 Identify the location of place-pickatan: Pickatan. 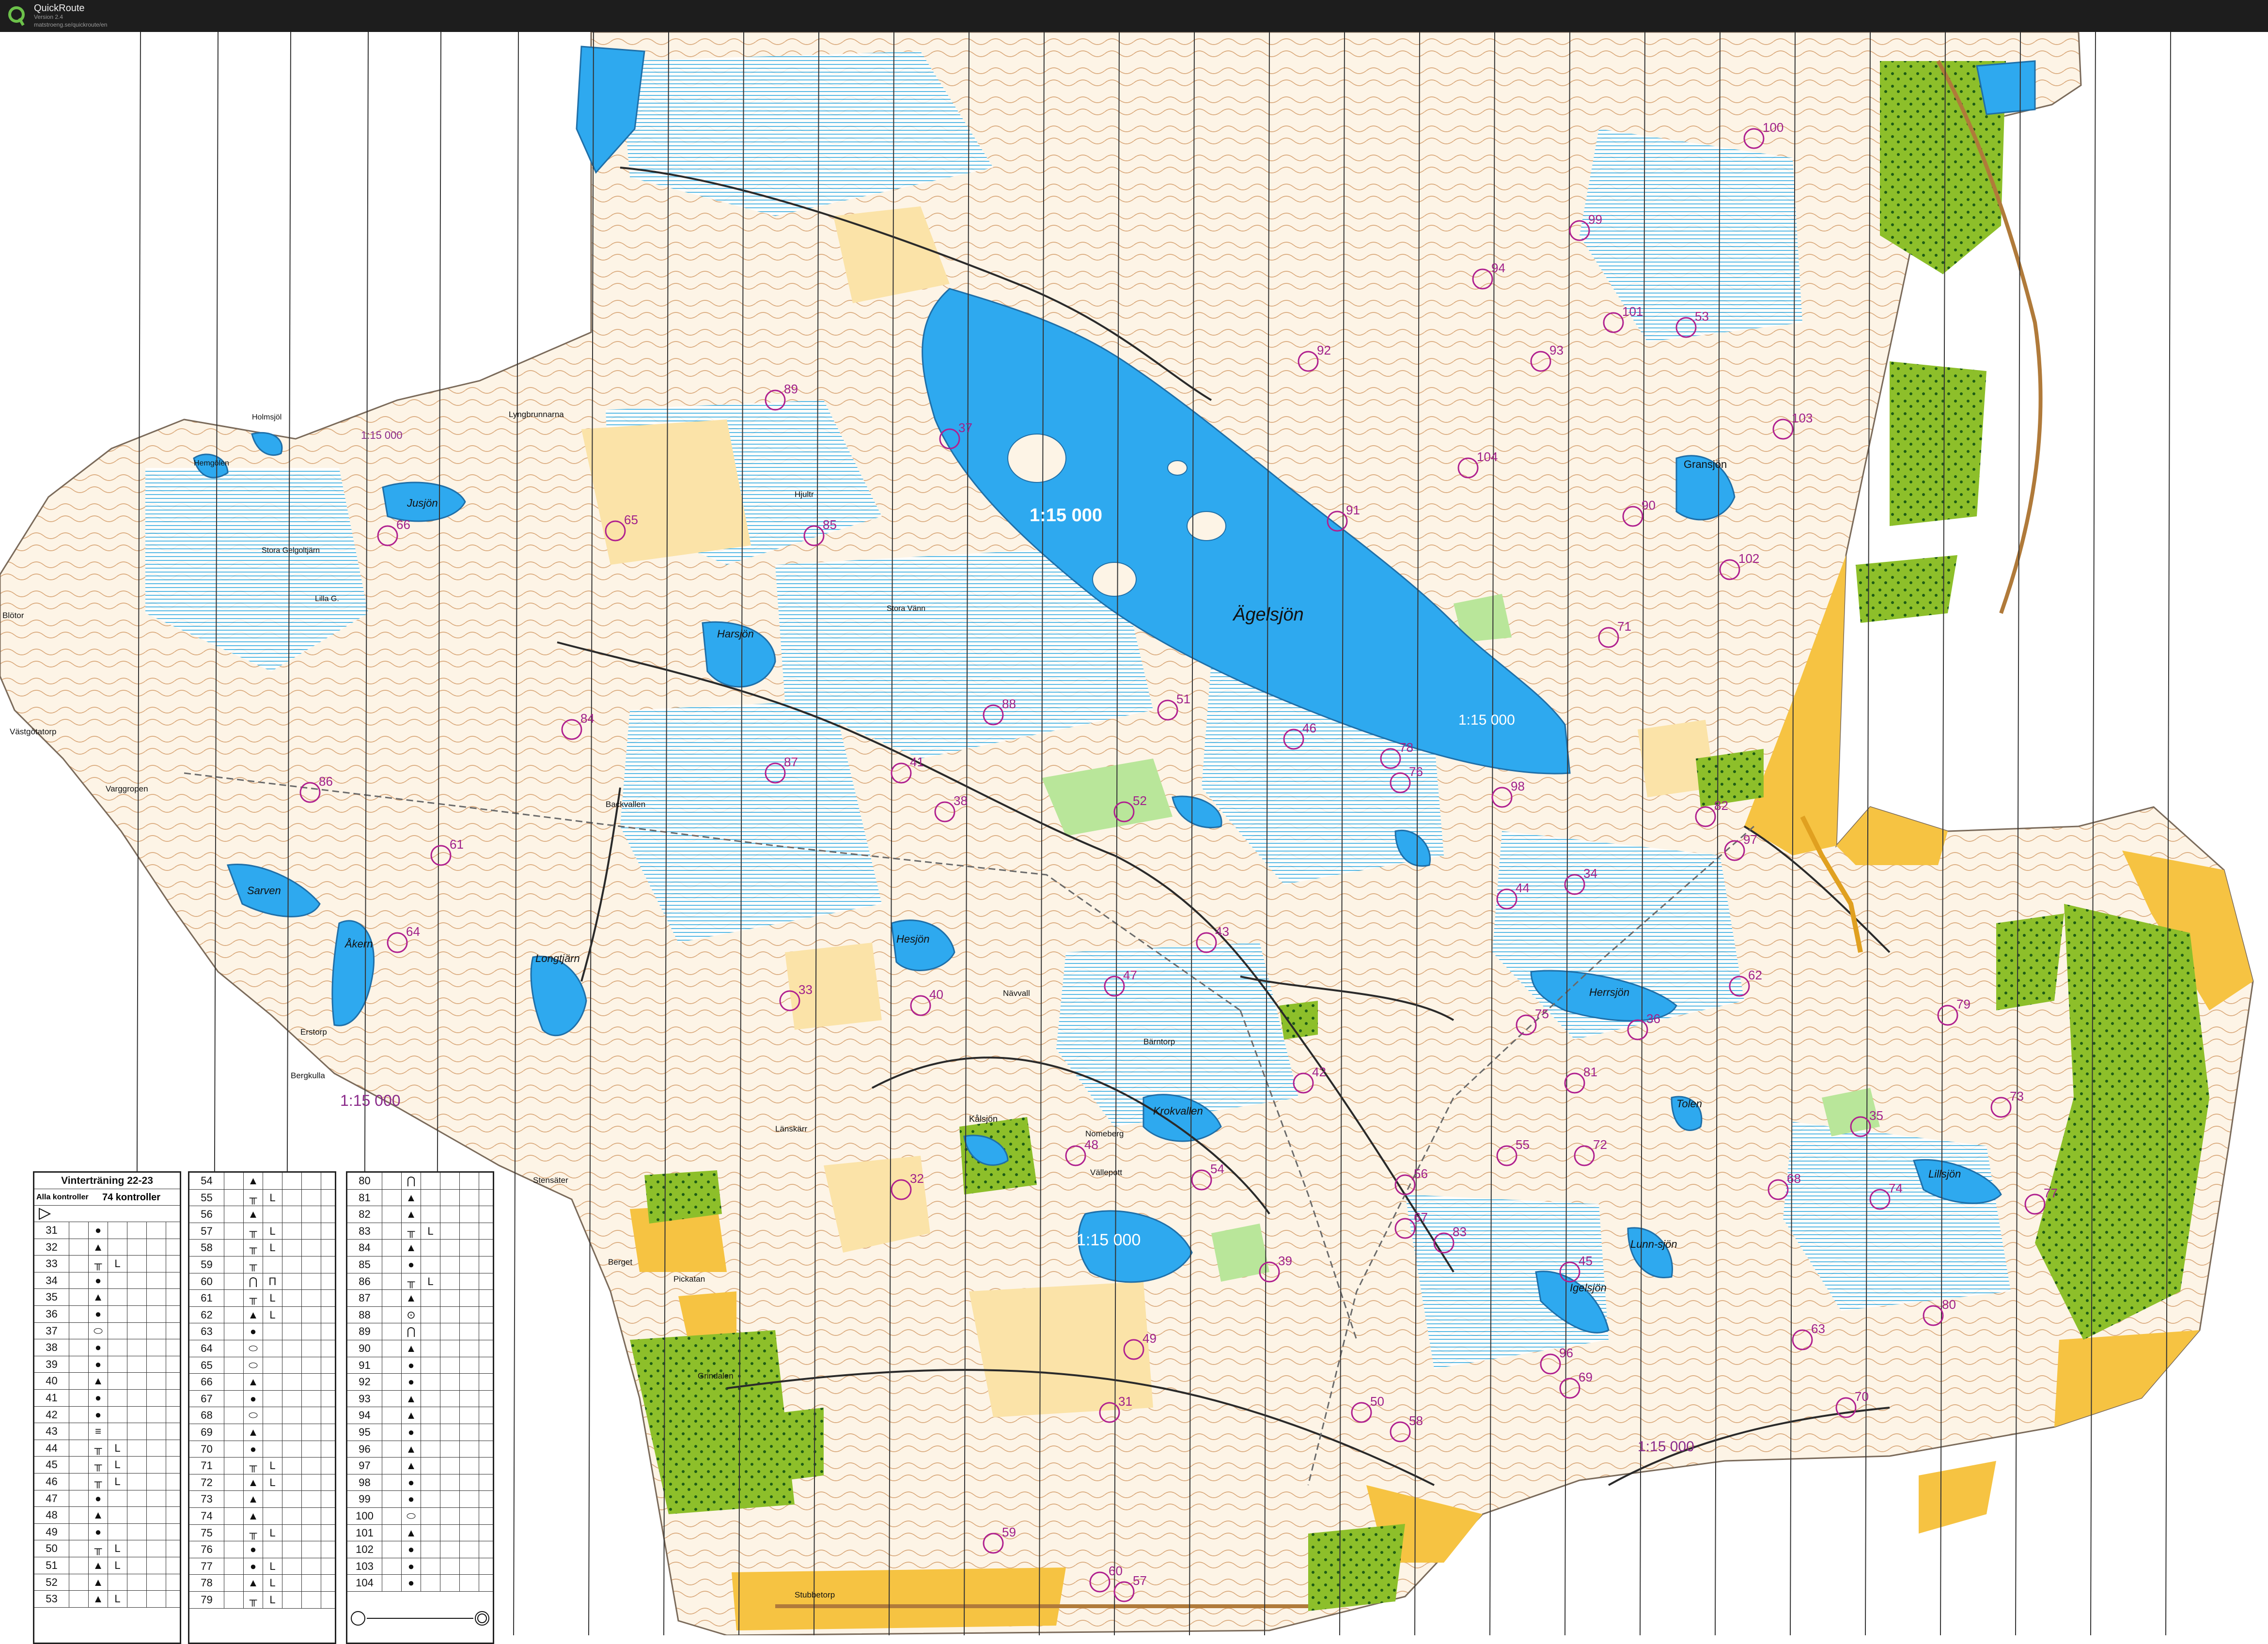
(689, 1279).